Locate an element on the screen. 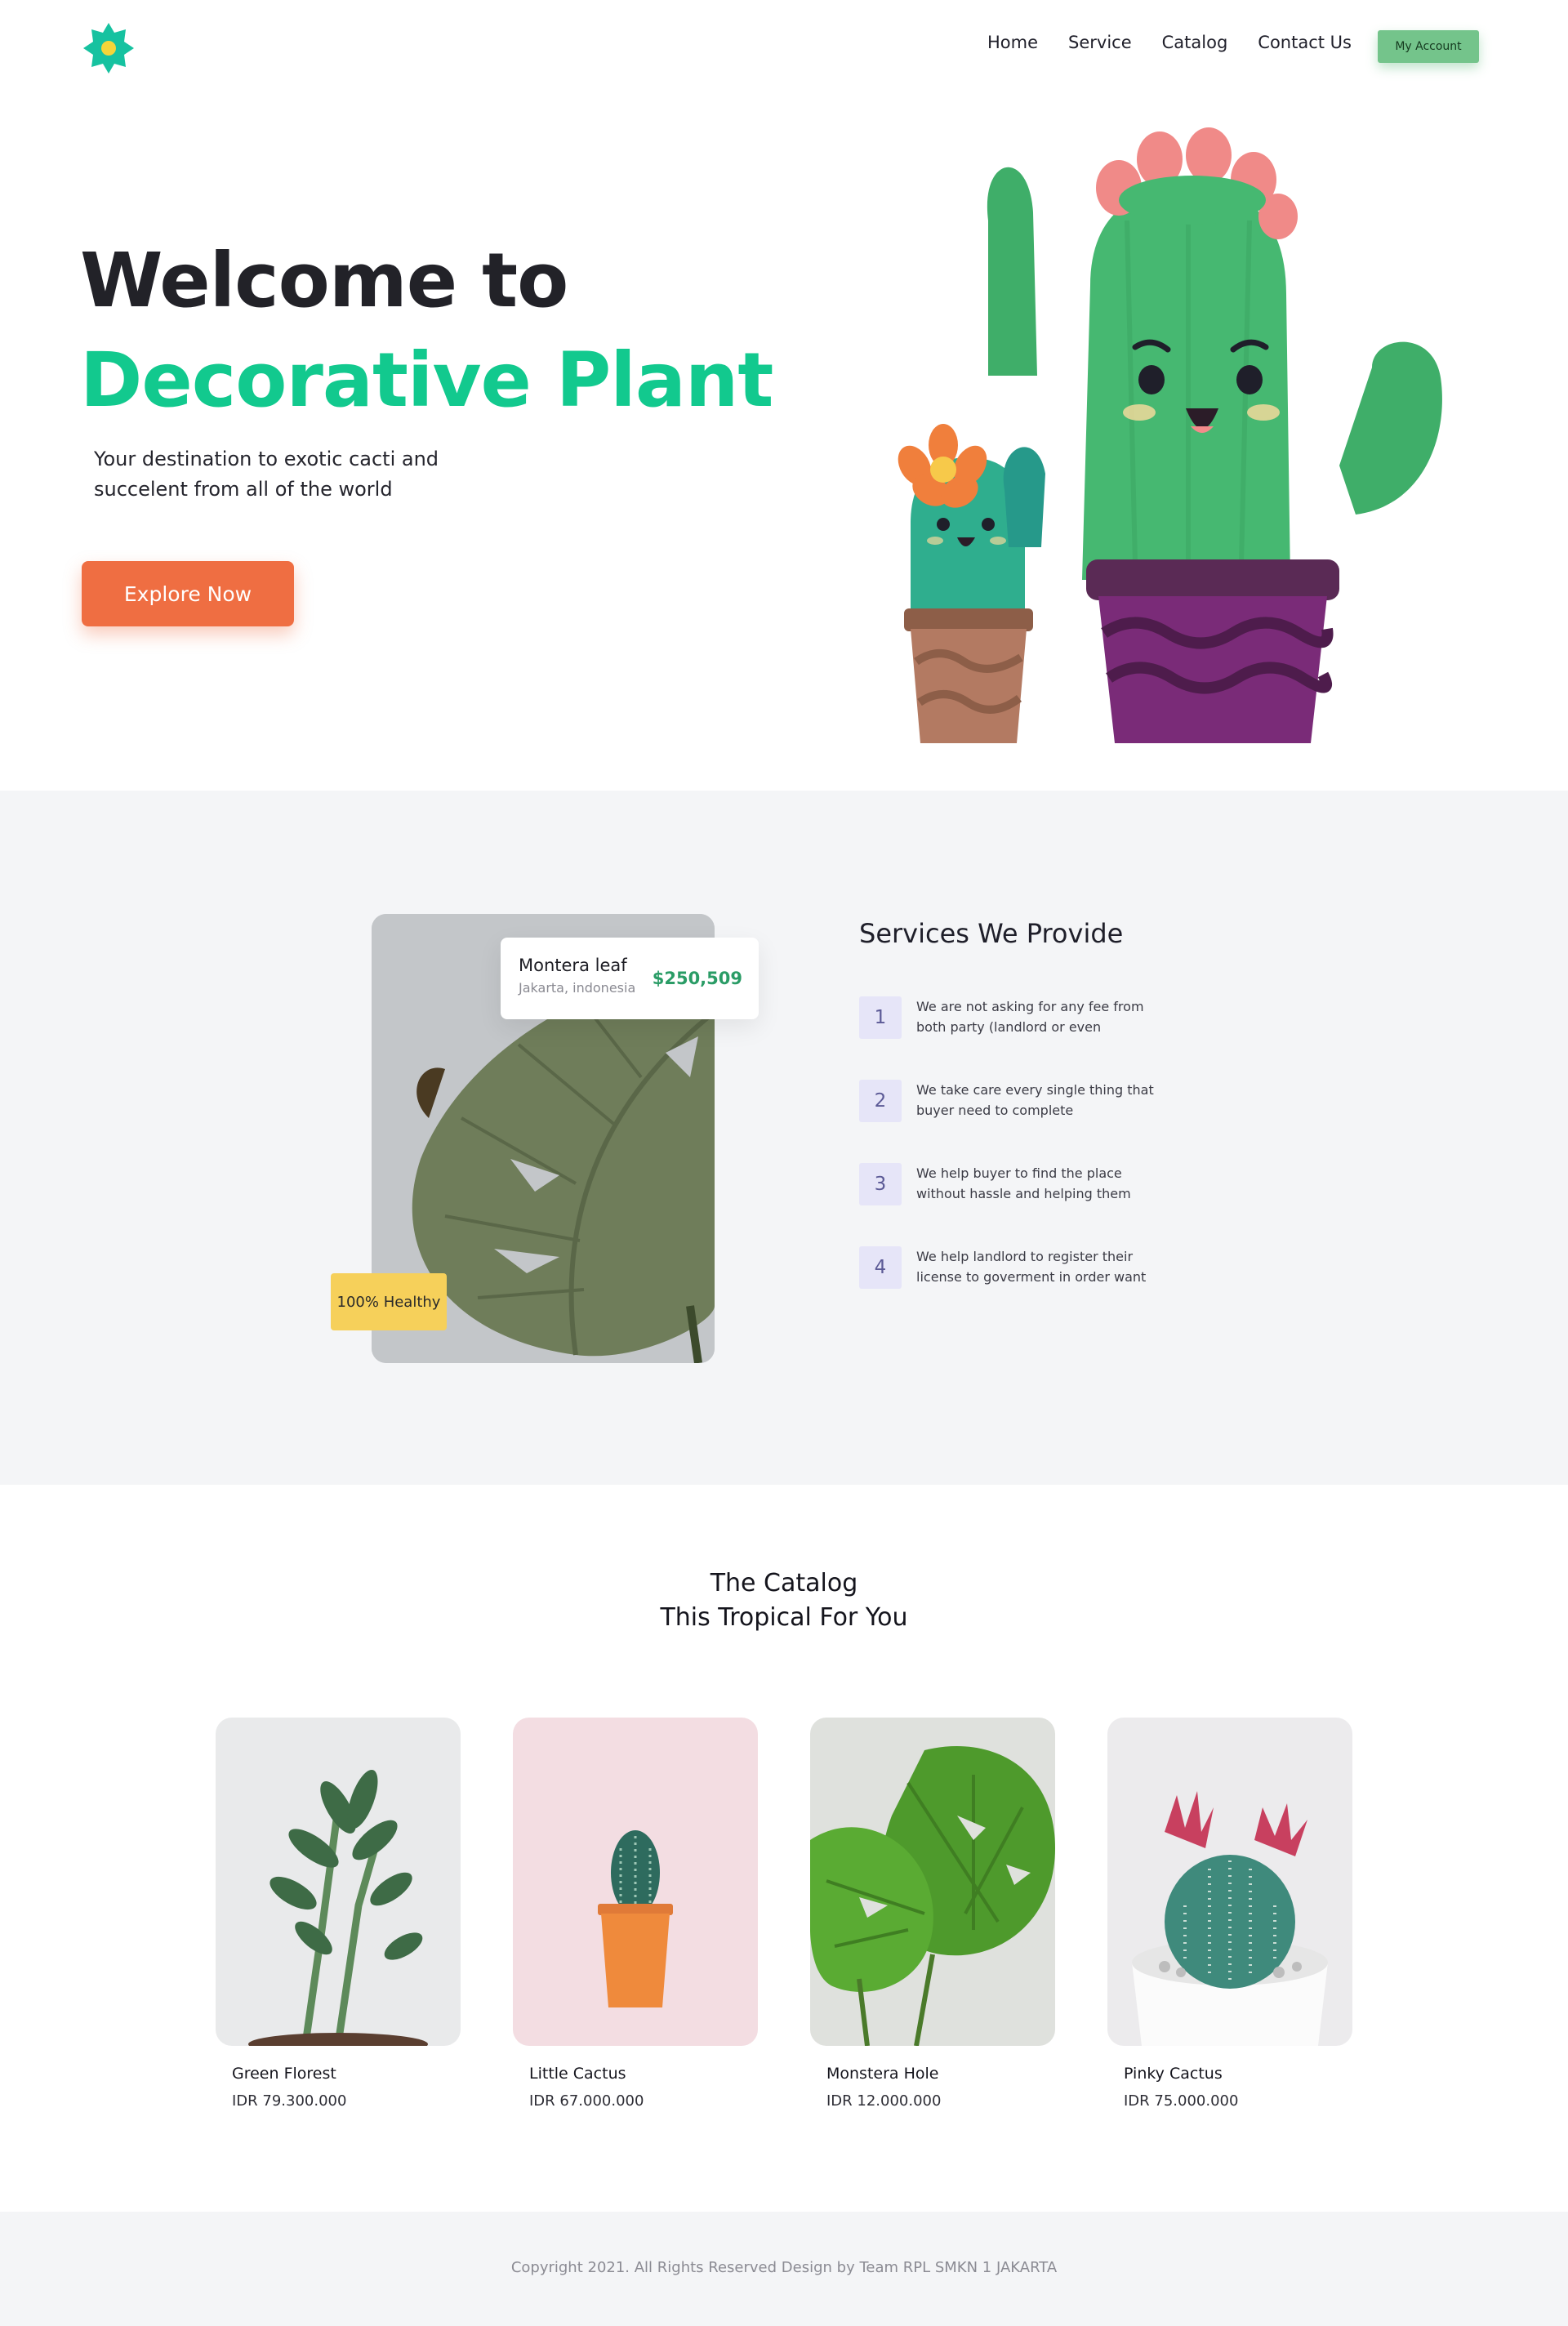 The width and height of the screenshot is (1568, 2326). nav-link-service: Service is located at coordinates (1100, 42).